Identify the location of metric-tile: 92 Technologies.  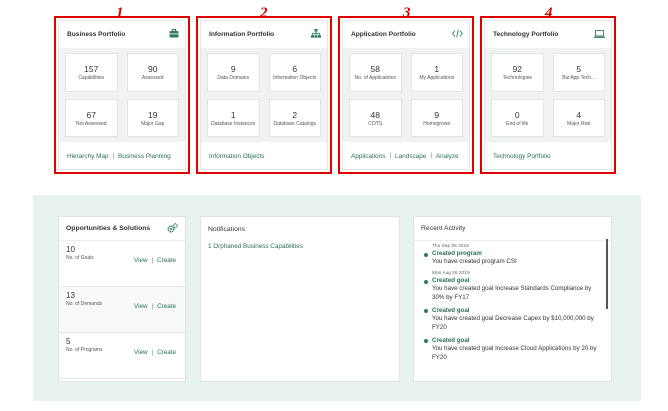
(517, 72).